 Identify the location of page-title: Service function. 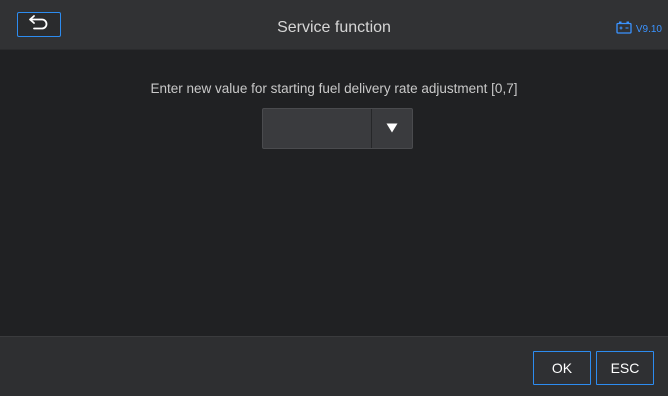
(334, 27).